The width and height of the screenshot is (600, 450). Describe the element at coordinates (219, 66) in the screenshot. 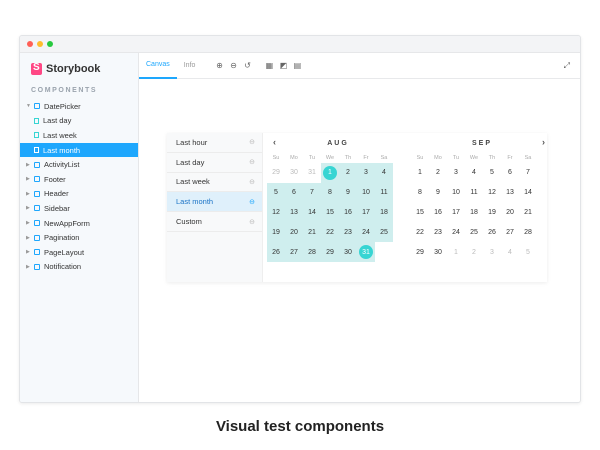

I see `zoom-in-icon: ⊕` at that location.